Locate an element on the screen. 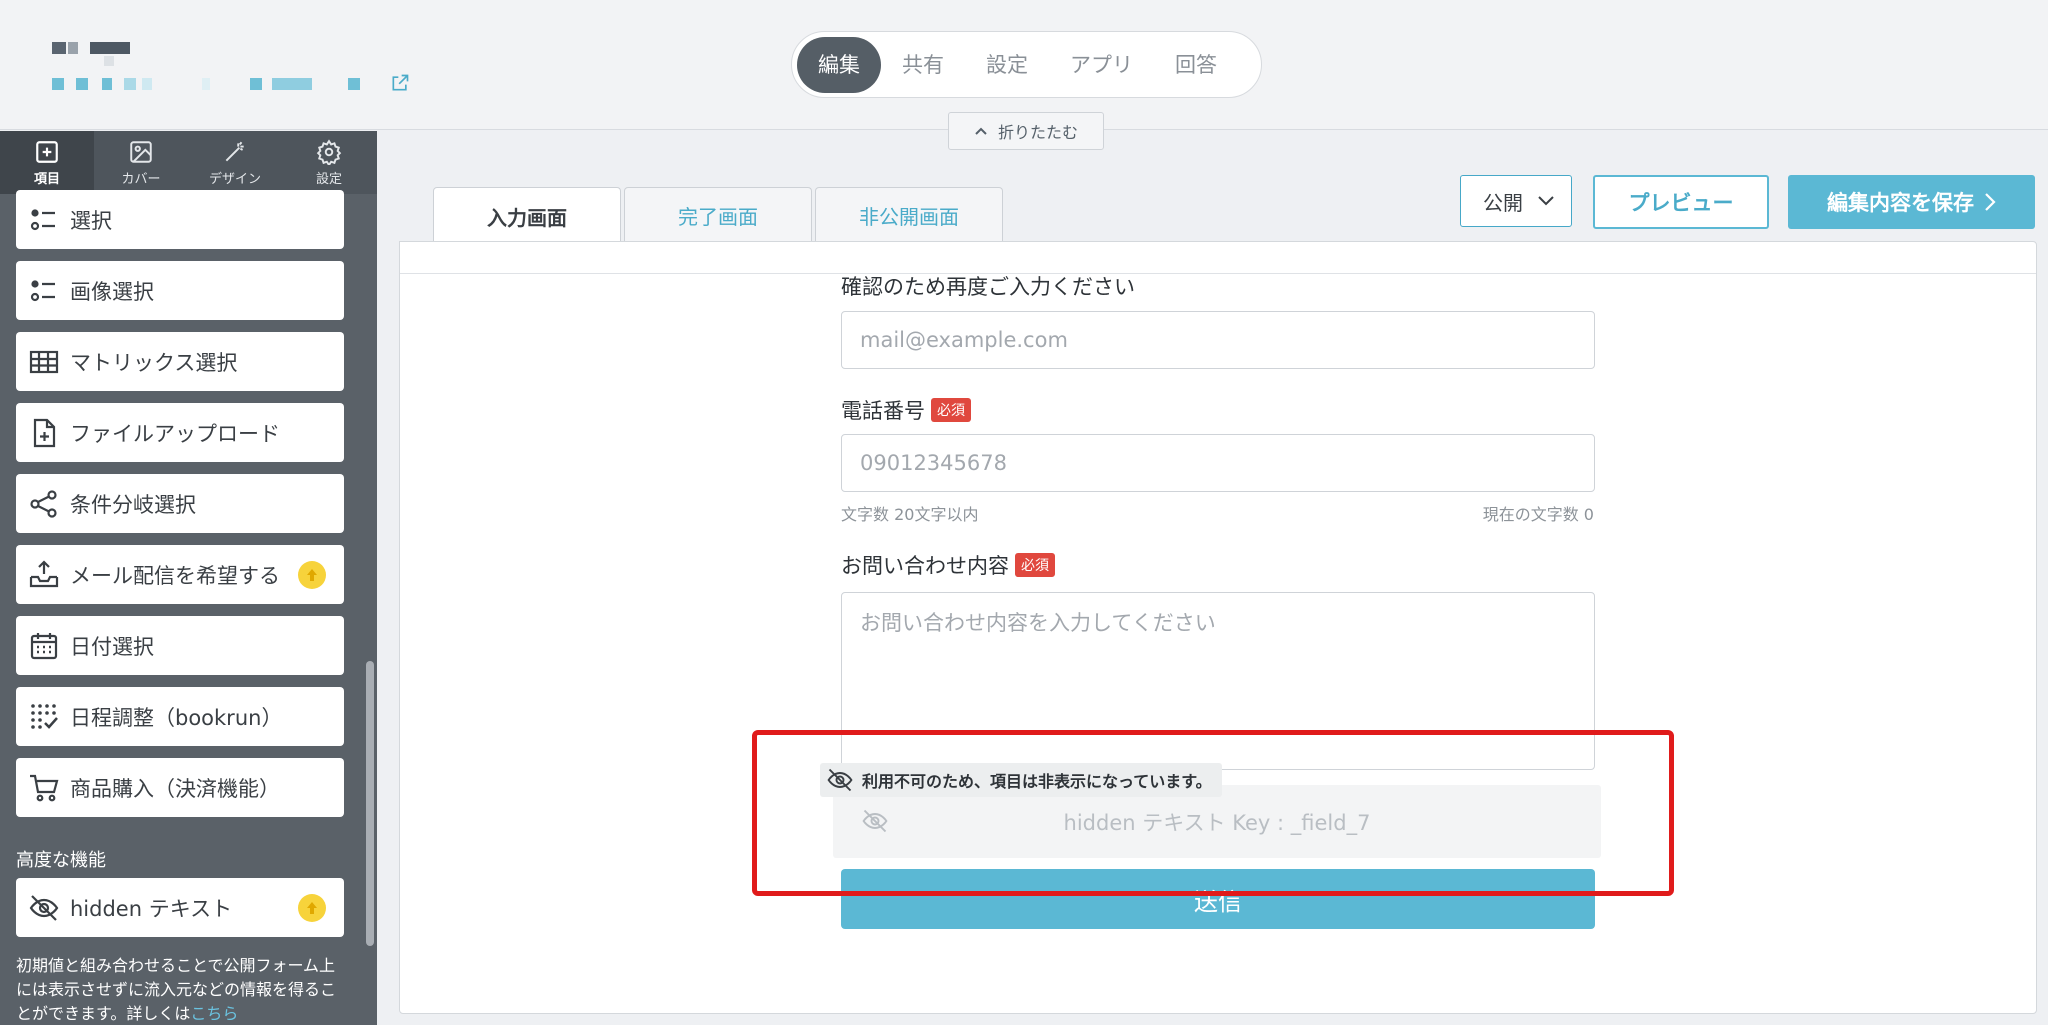 This screenshot has width=2048, height=1025. description-link: こちら is located at coordinates (214, 1013).